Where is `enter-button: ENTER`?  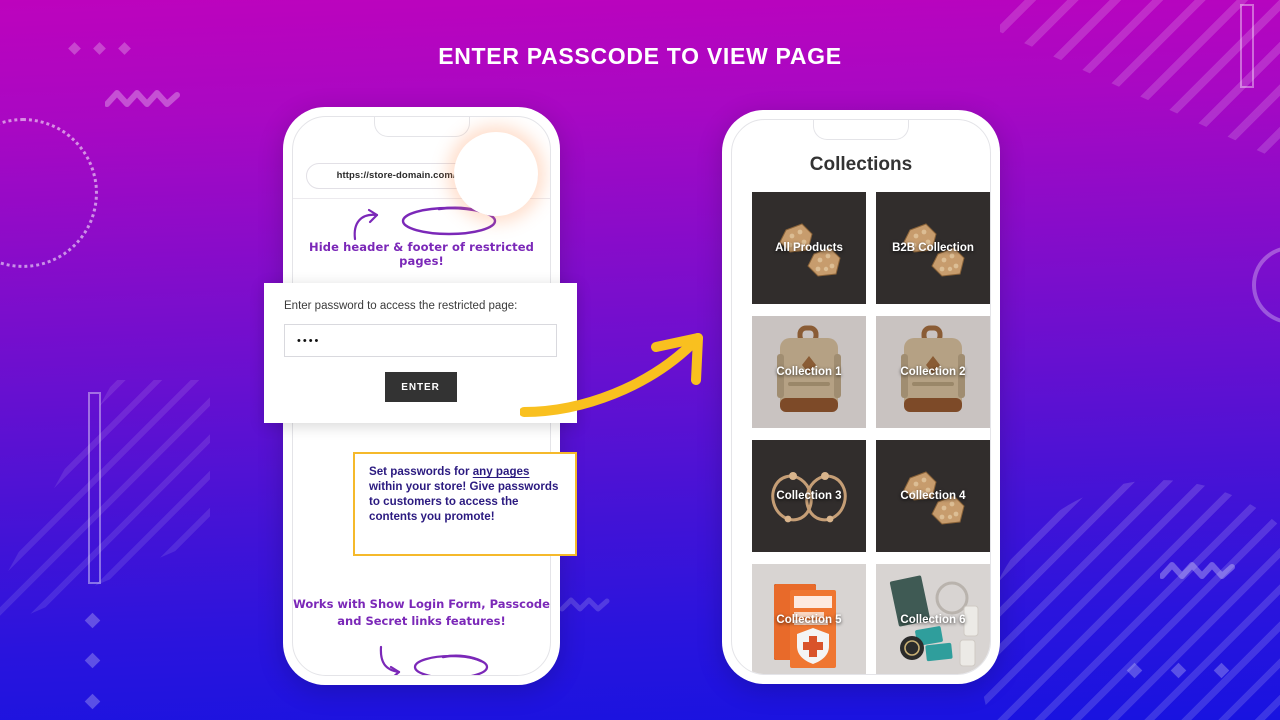 enter-button: ENTER is located at coordinates (420, 387).